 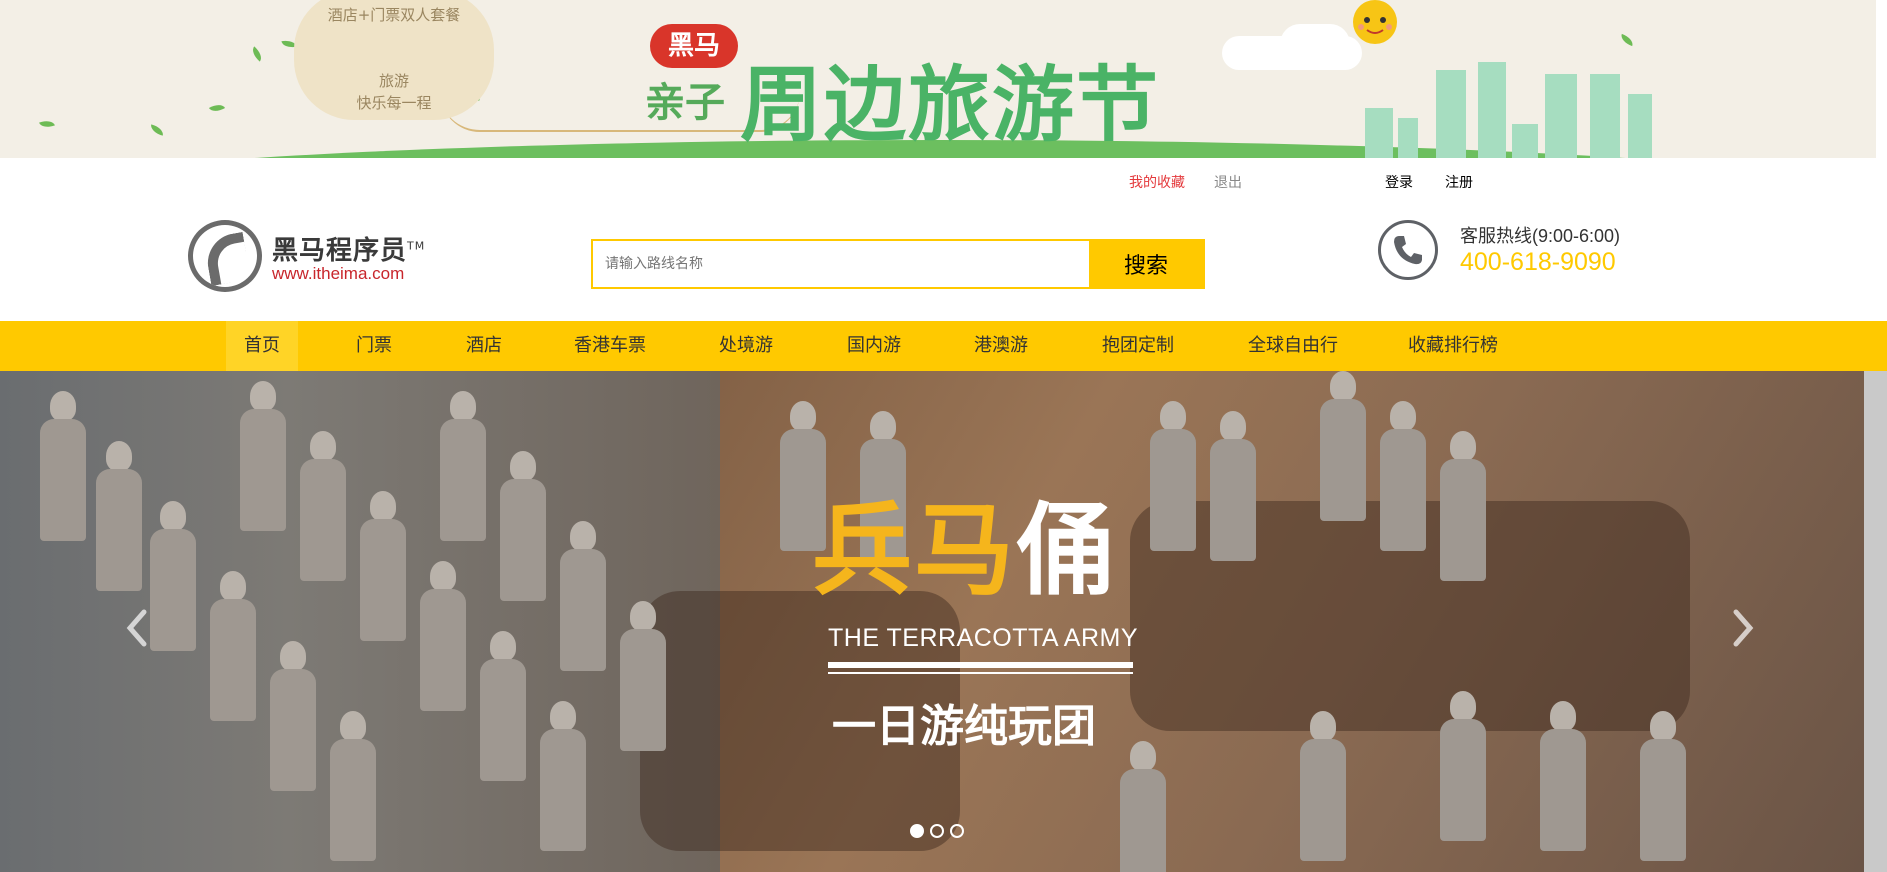 I want to click on chevron-right-icon, so click(x=1743, y=628).